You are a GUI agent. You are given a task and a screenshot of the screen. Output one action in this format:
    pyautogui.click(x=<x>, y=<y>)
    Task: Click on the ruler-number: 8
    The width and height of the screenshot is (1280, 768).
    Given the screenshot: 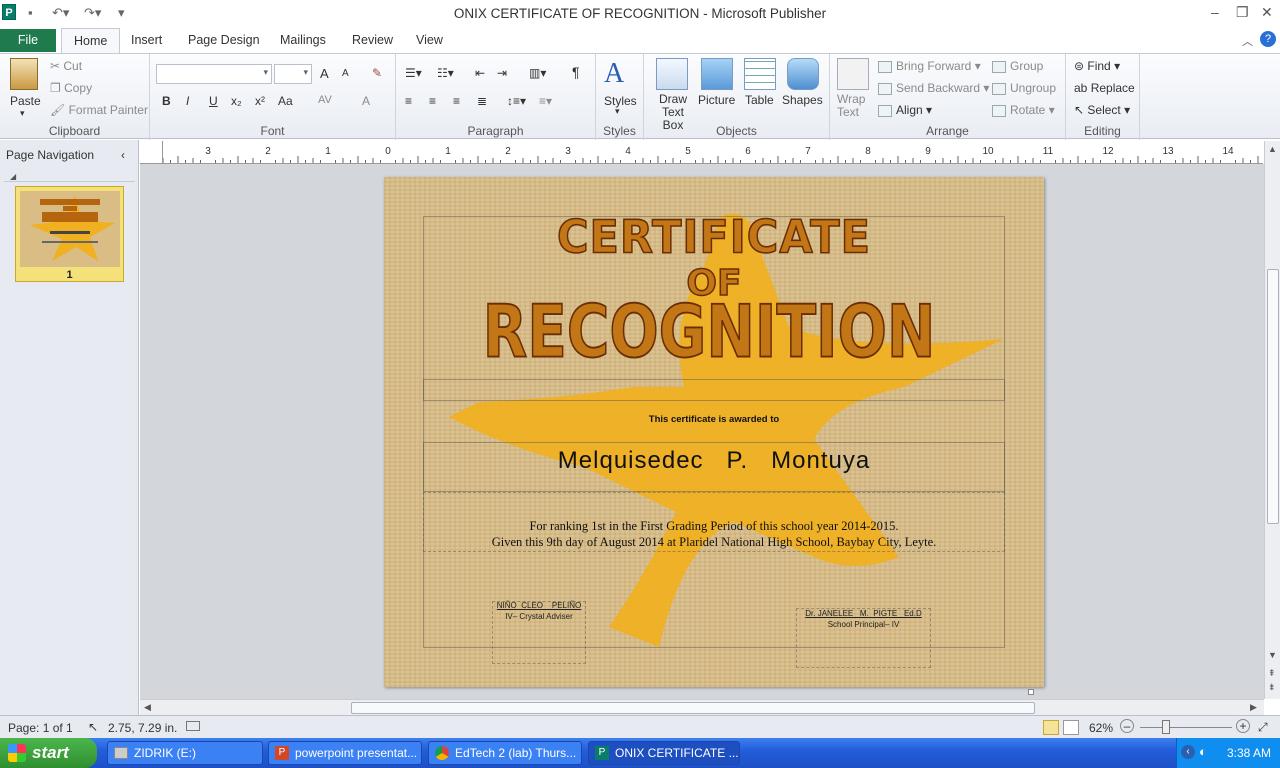 What is the action you would take?
    pyautogui.click(x=868, y=151)
    